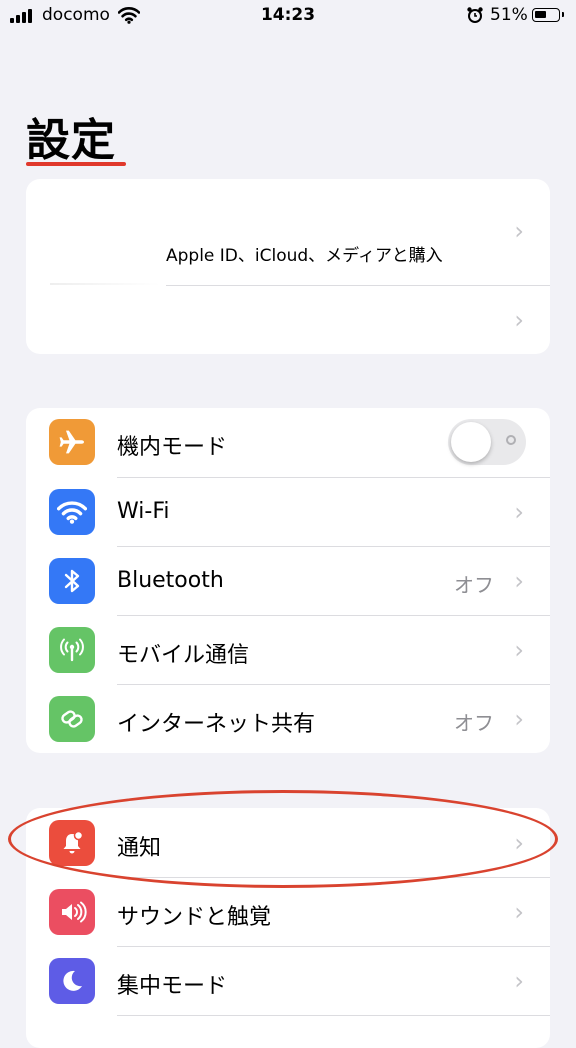 Image resolution: width=576 pixels, height=1048 pixels. I want to click on settings-row-wifi: Wi-Fi ›, so click(288, 512).